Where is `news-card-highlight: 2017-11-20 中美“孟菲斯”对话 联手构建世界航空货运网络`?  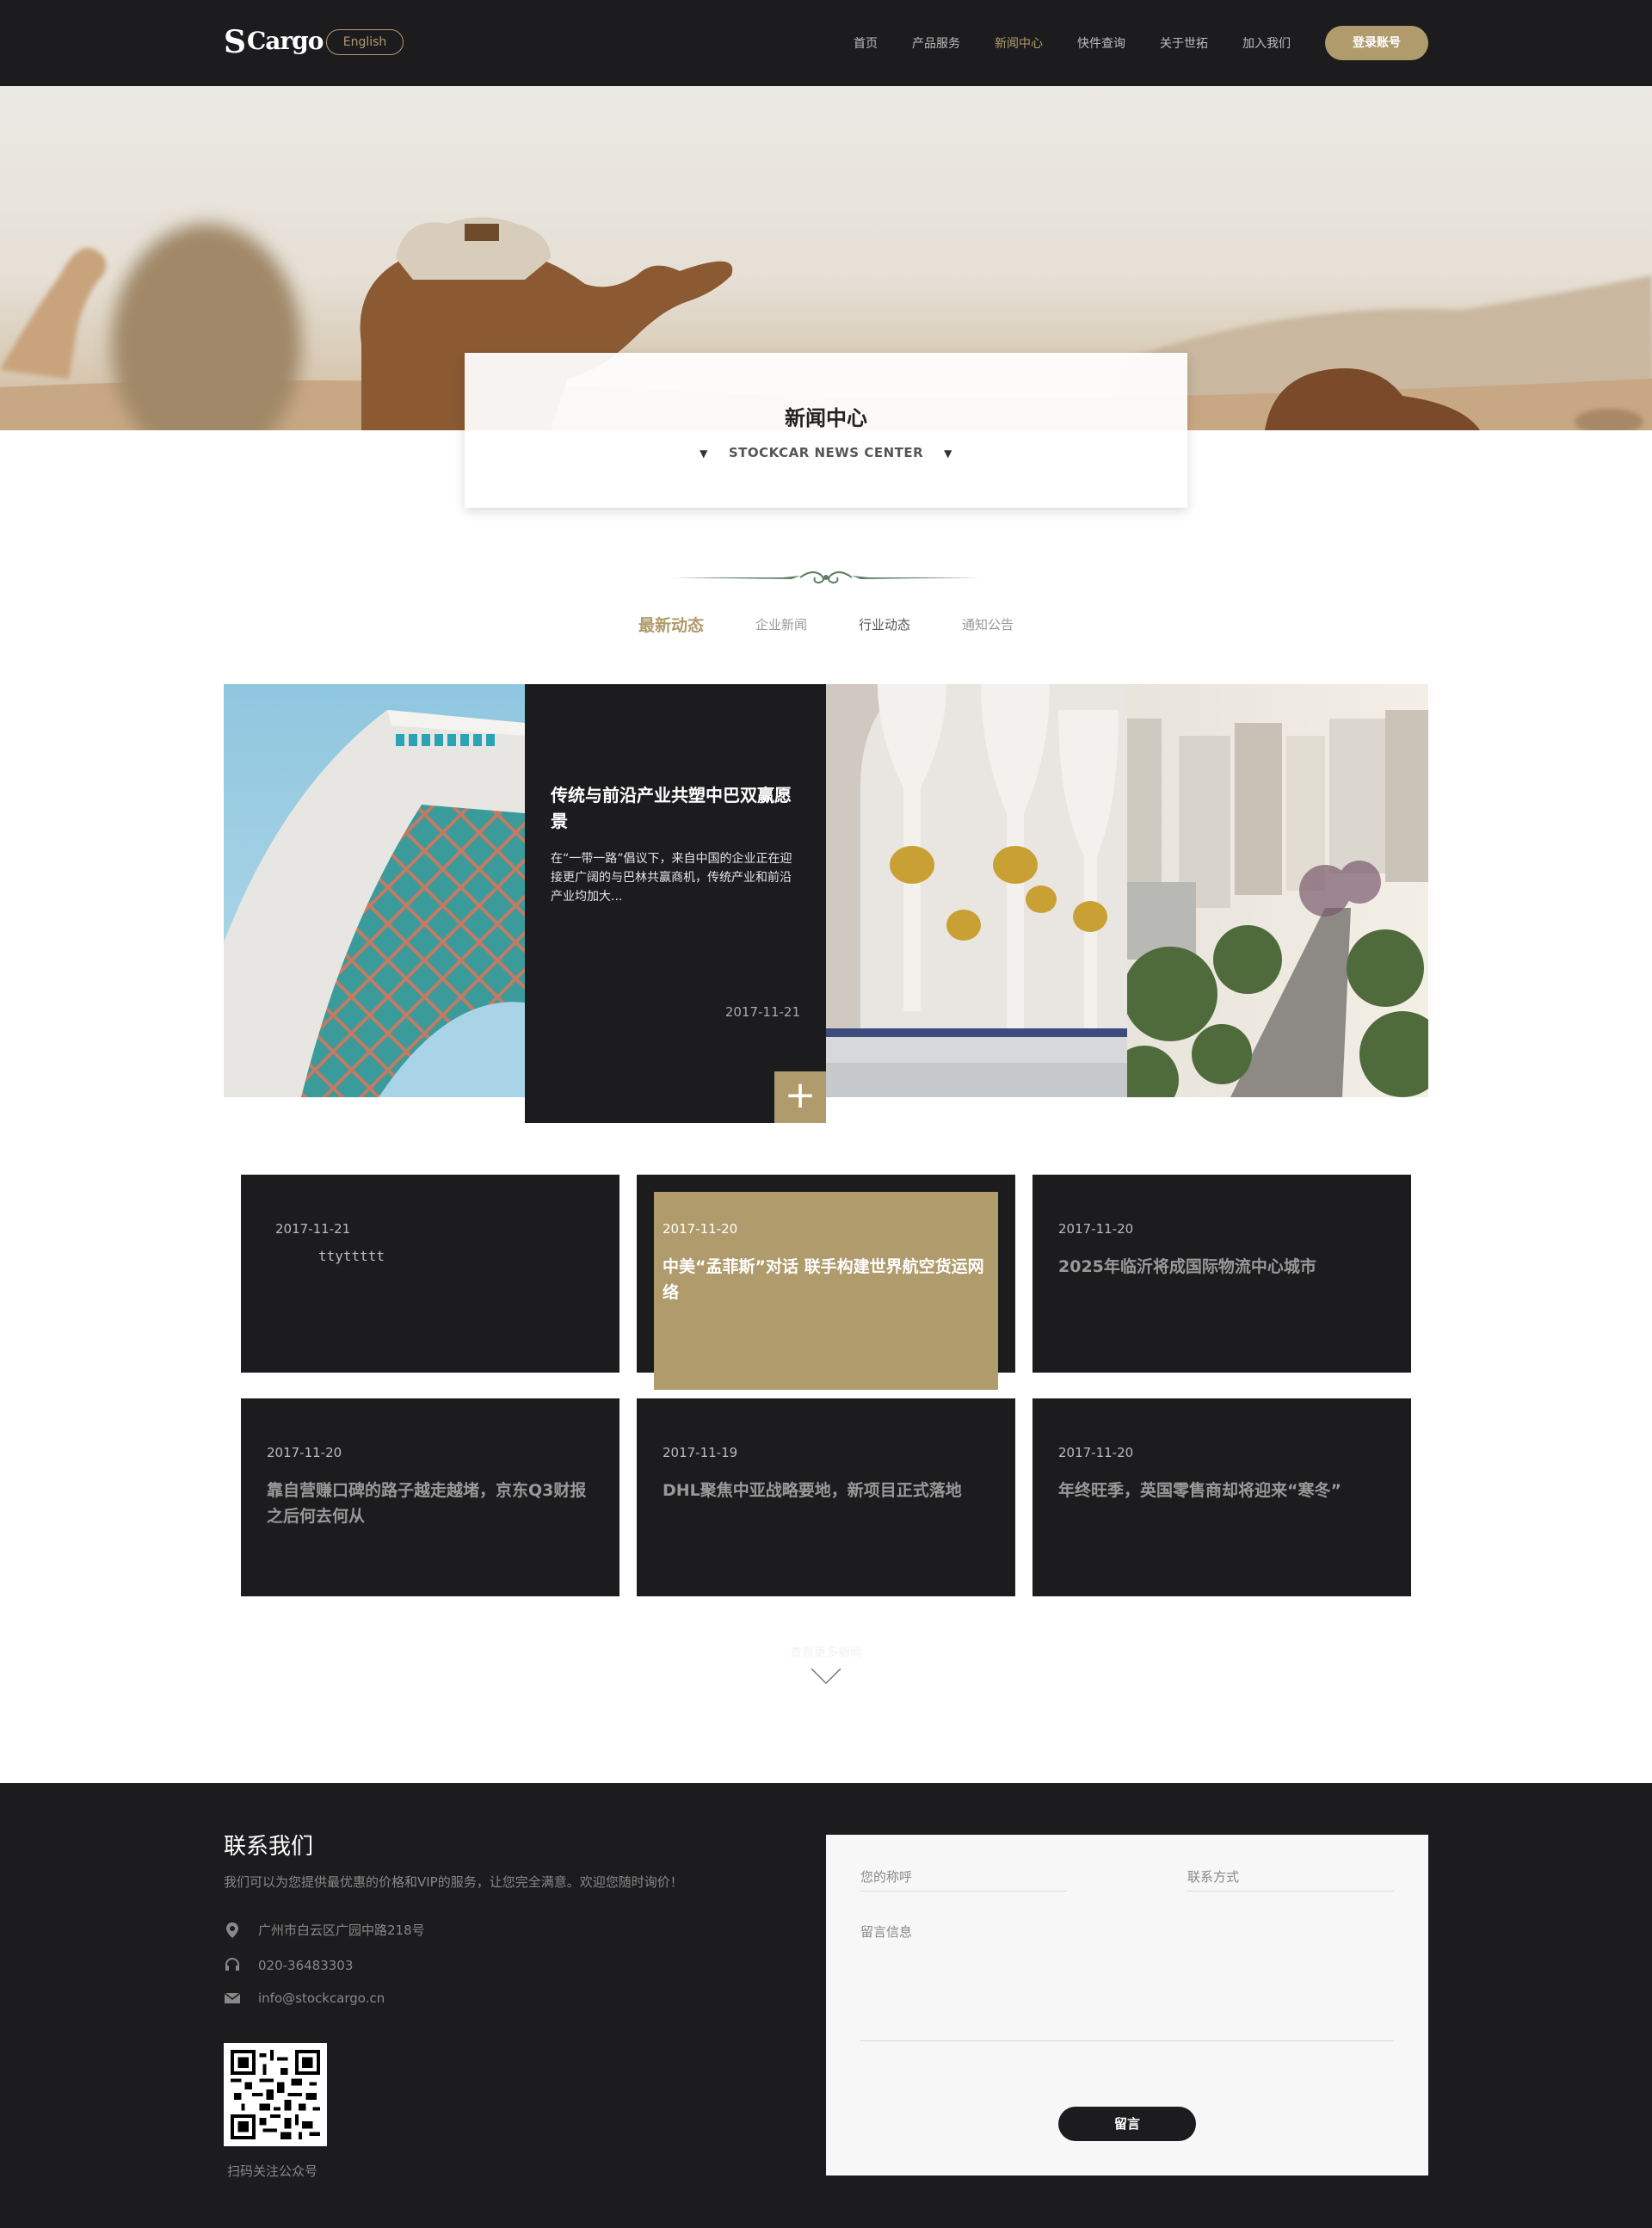 news-card-highlight: 2017-11-20 中美“孟菲斯”对话 联手构建世界航空货运网络 is located at coordinates (826, 1291).